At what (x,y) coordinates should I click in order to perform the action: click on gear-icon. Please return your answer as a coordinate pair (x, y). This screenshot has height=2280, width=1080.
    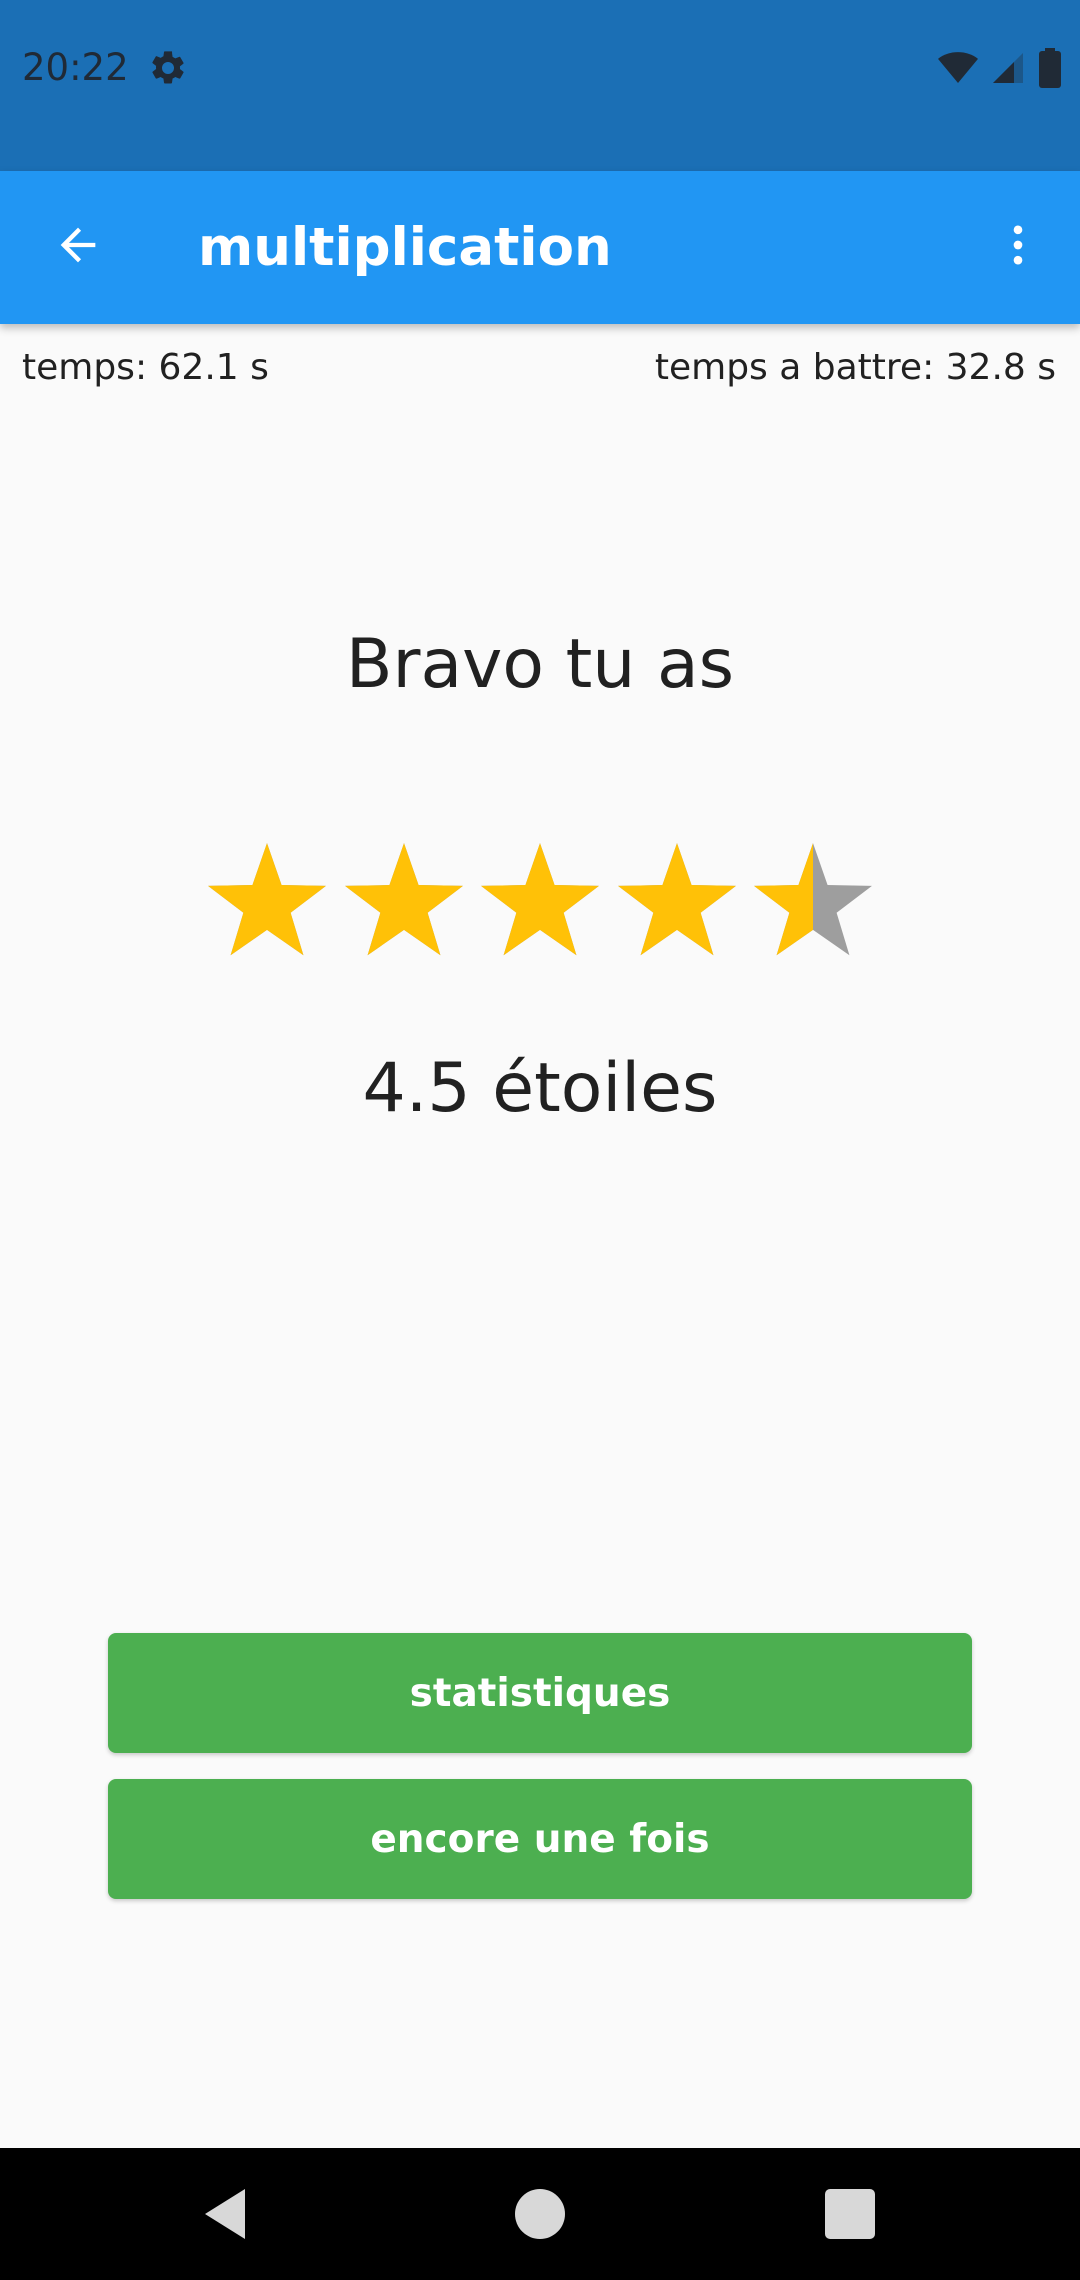
    Looking at the image, I should click on (168, 67).